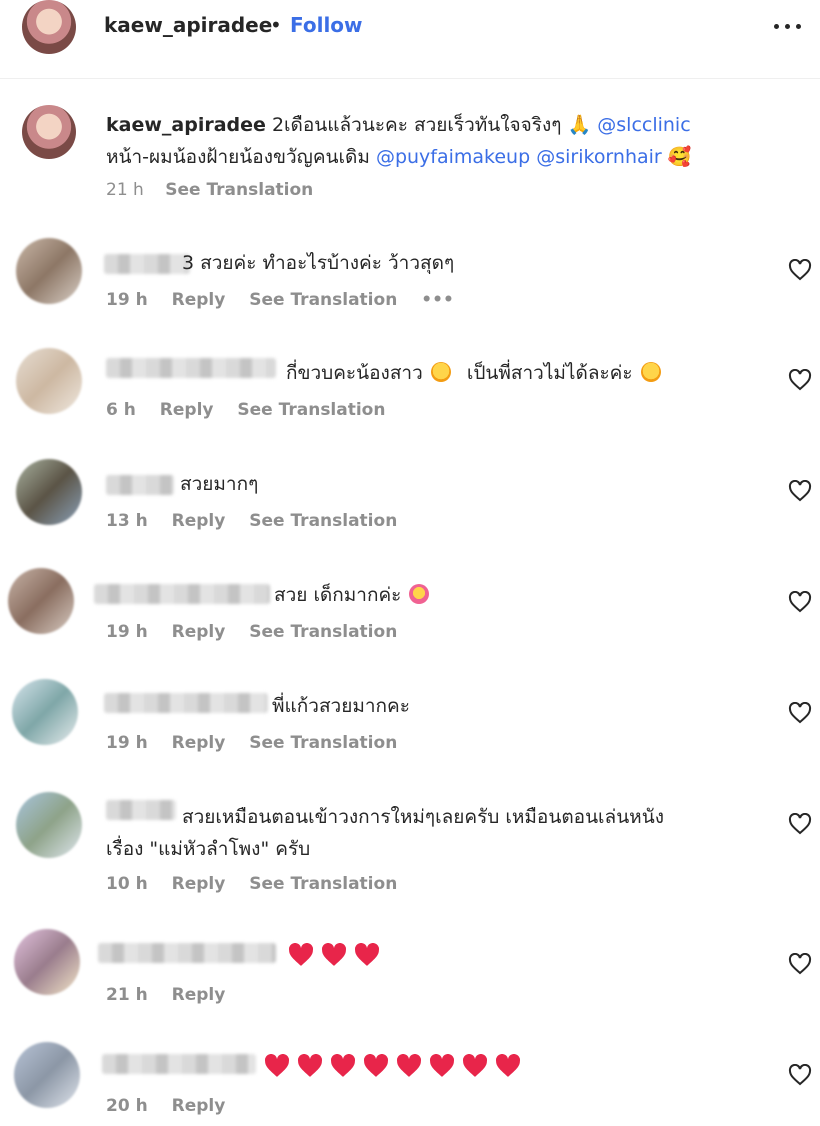 The image size is (820, 1126). Describe the element at coordinates (186, 125) in the screenshot. I see `caption-username: kaew_apiradee` at that location.